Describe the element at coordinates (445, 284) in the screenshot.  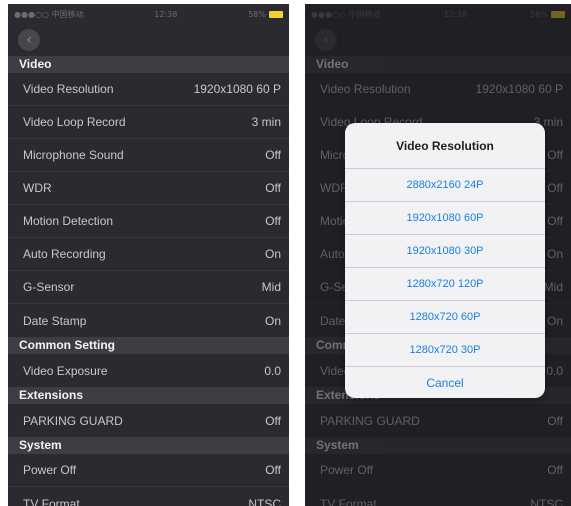
I see `option-1280x720-120p: 1280x720 120P` at that location.